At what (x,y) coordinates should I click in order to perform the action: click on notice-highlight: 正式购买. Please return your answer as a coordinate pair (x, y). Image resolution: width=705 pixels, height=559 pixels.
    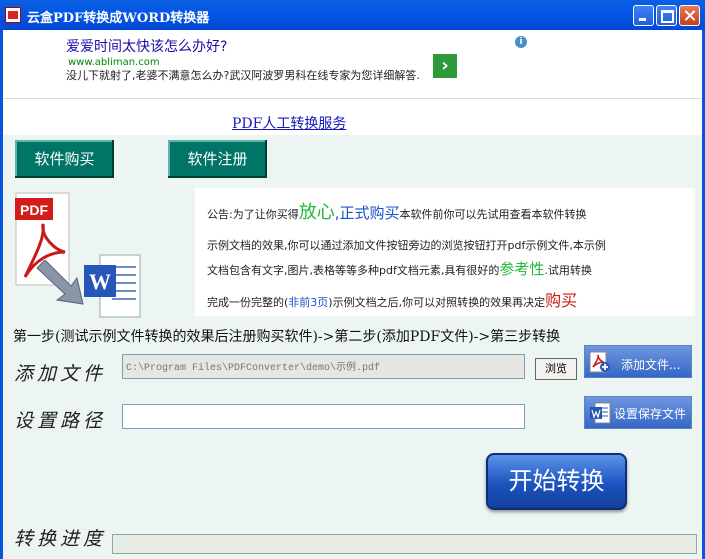
    Looking at the image, I should click on (369, 213).